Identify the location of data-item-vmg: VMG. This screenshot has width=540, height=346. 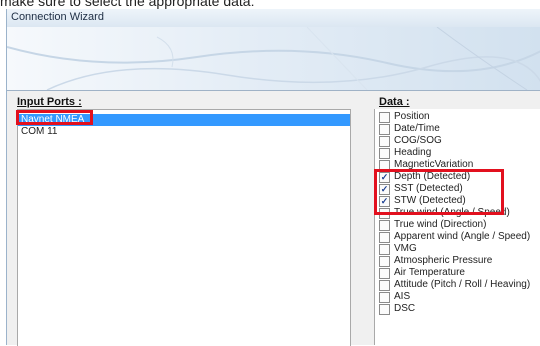
(459, 249).